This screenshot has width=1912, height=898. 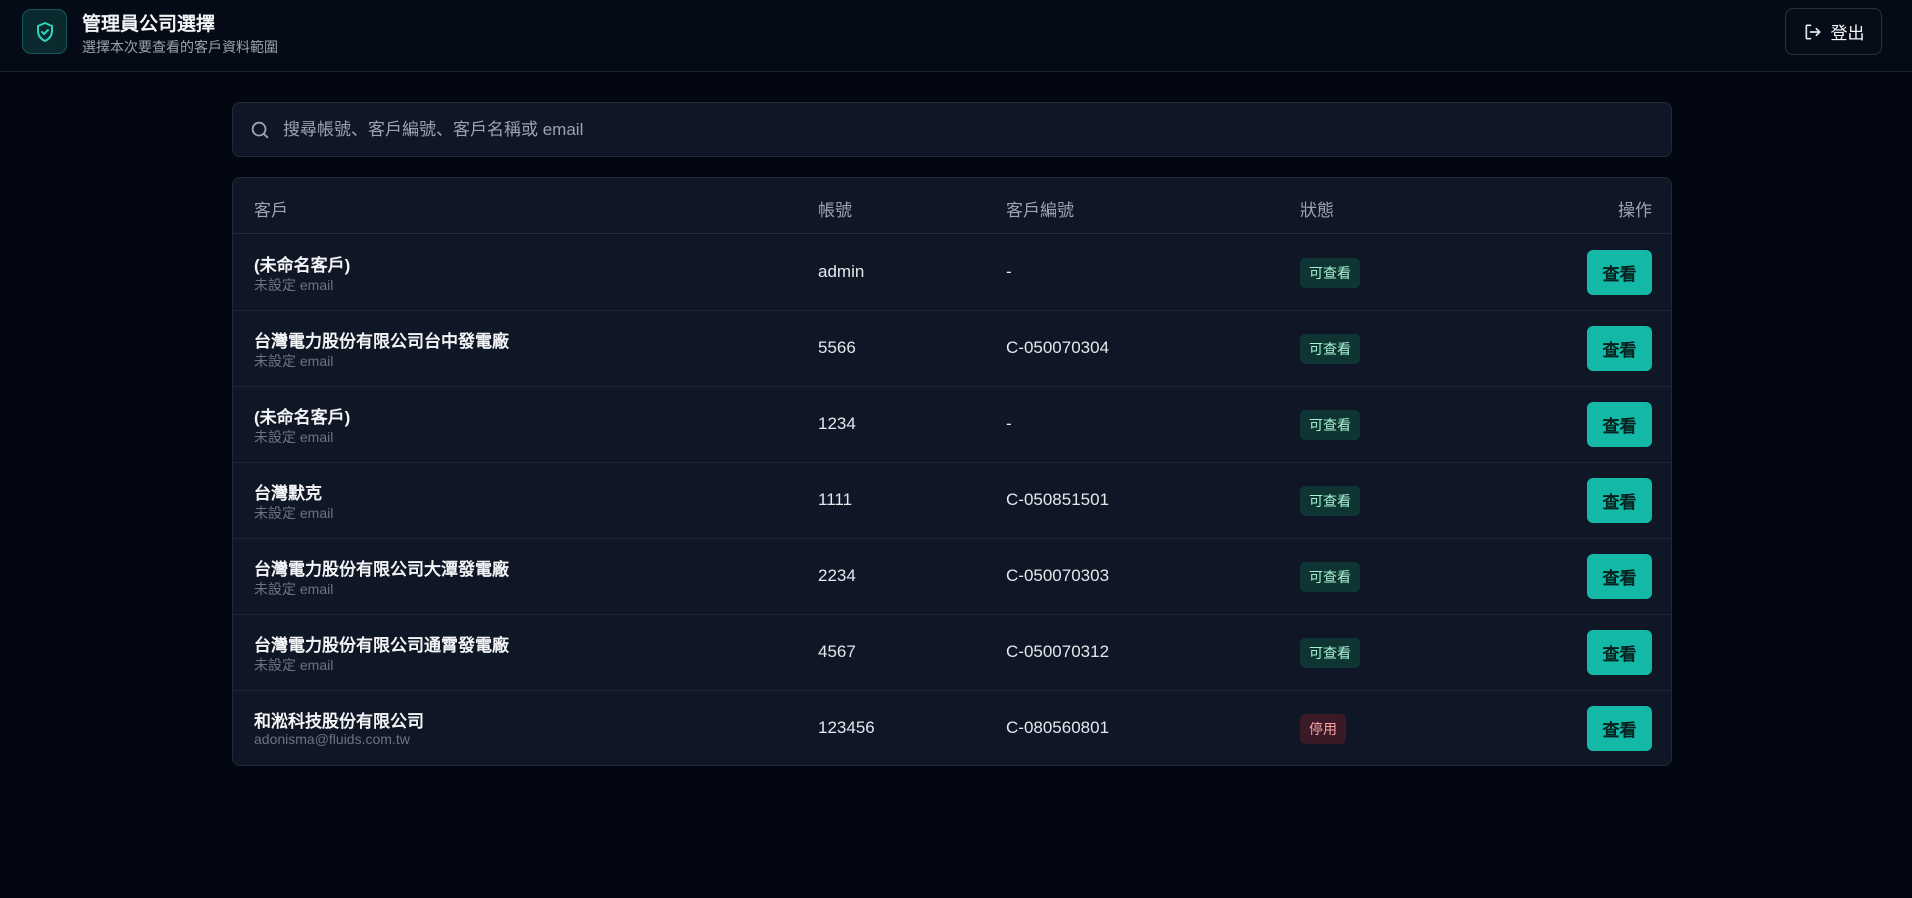 What do you see at coordinates (1317, 210) in the screenshot?
I see `column-header-status: 狀態` at bounding box center [1317, 210].